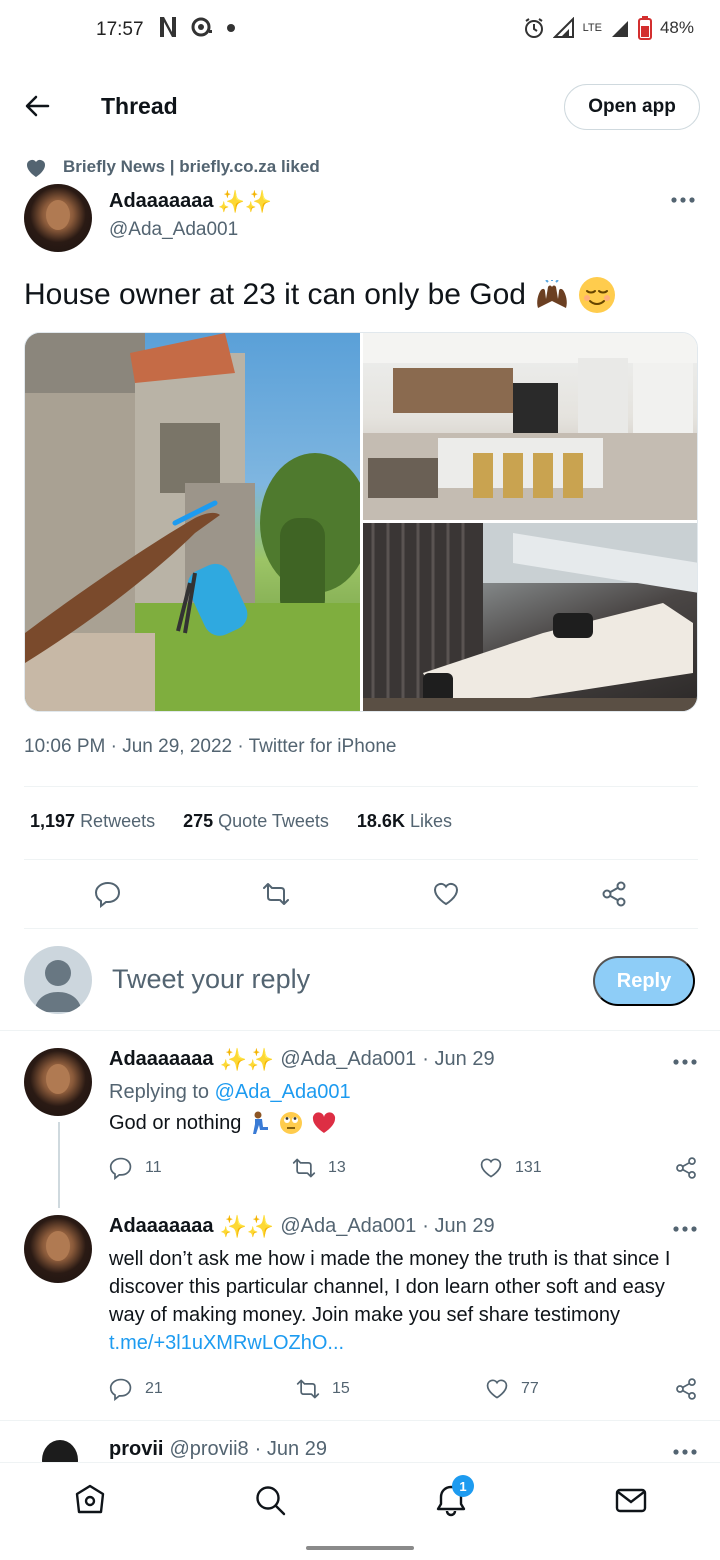  I want to click on tweet-author: Adaaaaaaa ✨✨ @Ada_Ada001, so click(360, 219).